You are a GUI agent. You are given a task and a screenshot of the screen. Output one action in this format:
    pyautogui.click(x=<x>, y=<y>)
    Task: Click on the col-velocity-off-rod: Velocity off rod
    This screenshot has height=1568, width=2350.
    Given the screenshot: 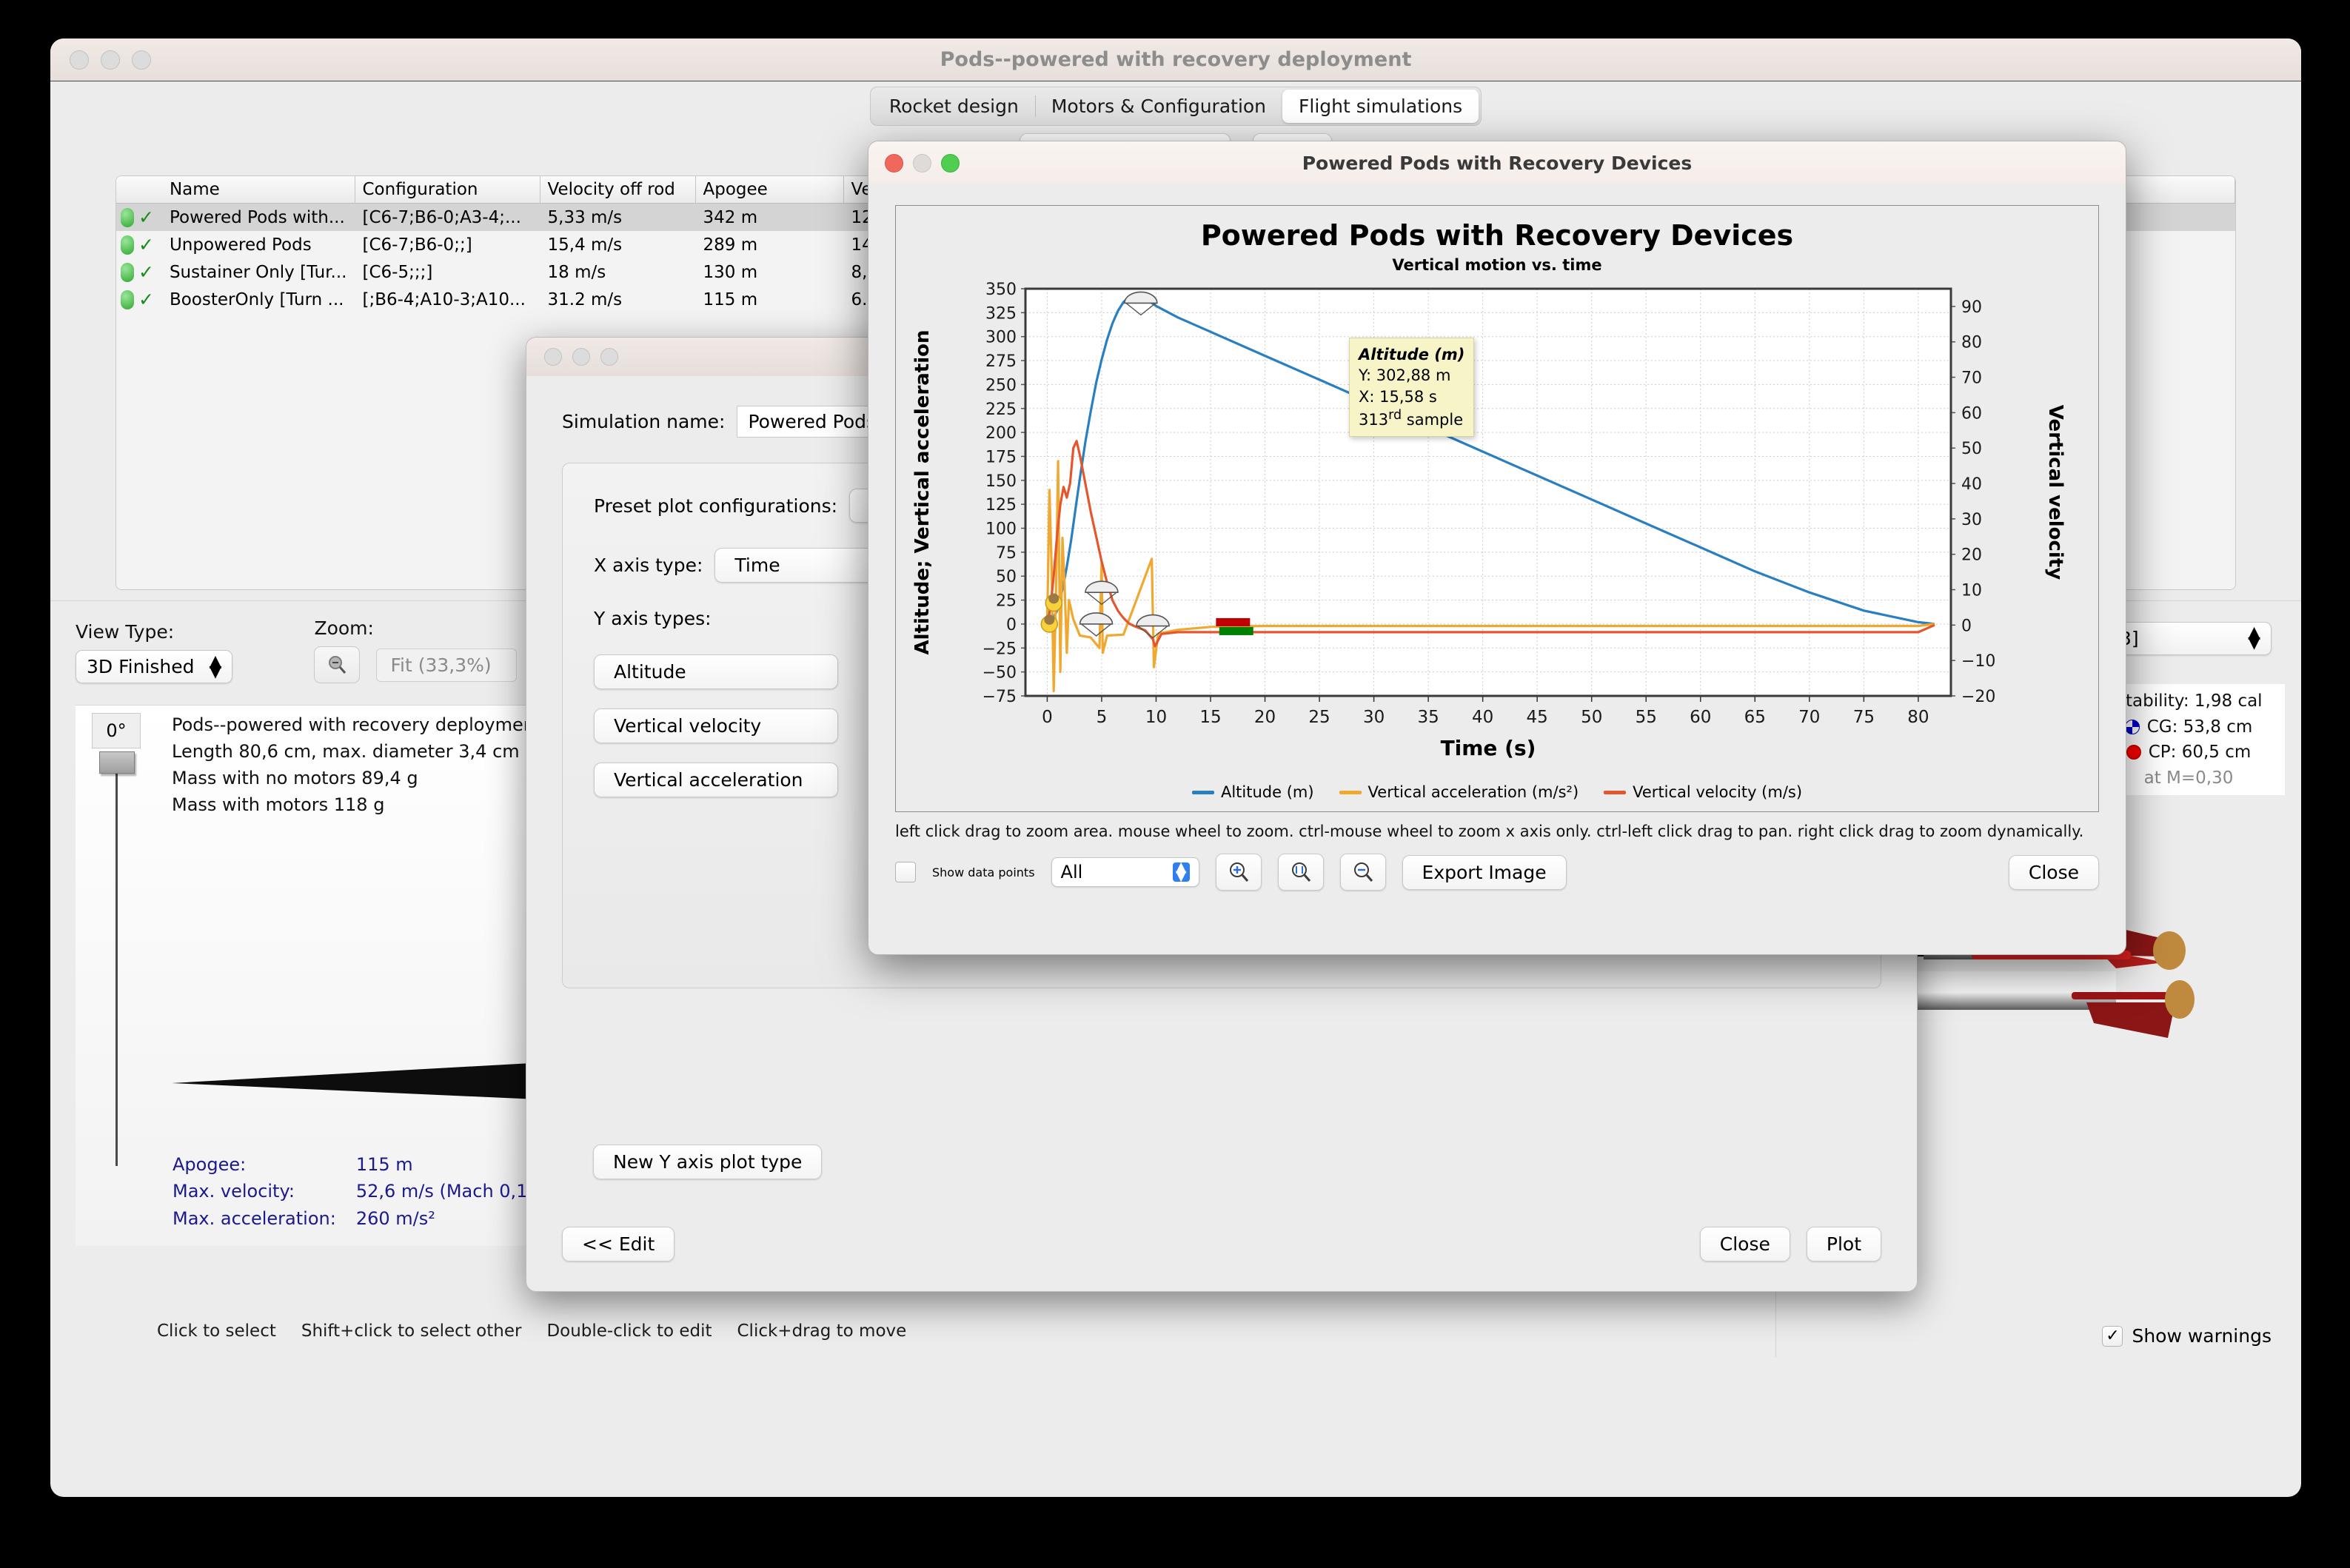 What is the action you would take?
    pyautogui.click(x=618, y=190)
    